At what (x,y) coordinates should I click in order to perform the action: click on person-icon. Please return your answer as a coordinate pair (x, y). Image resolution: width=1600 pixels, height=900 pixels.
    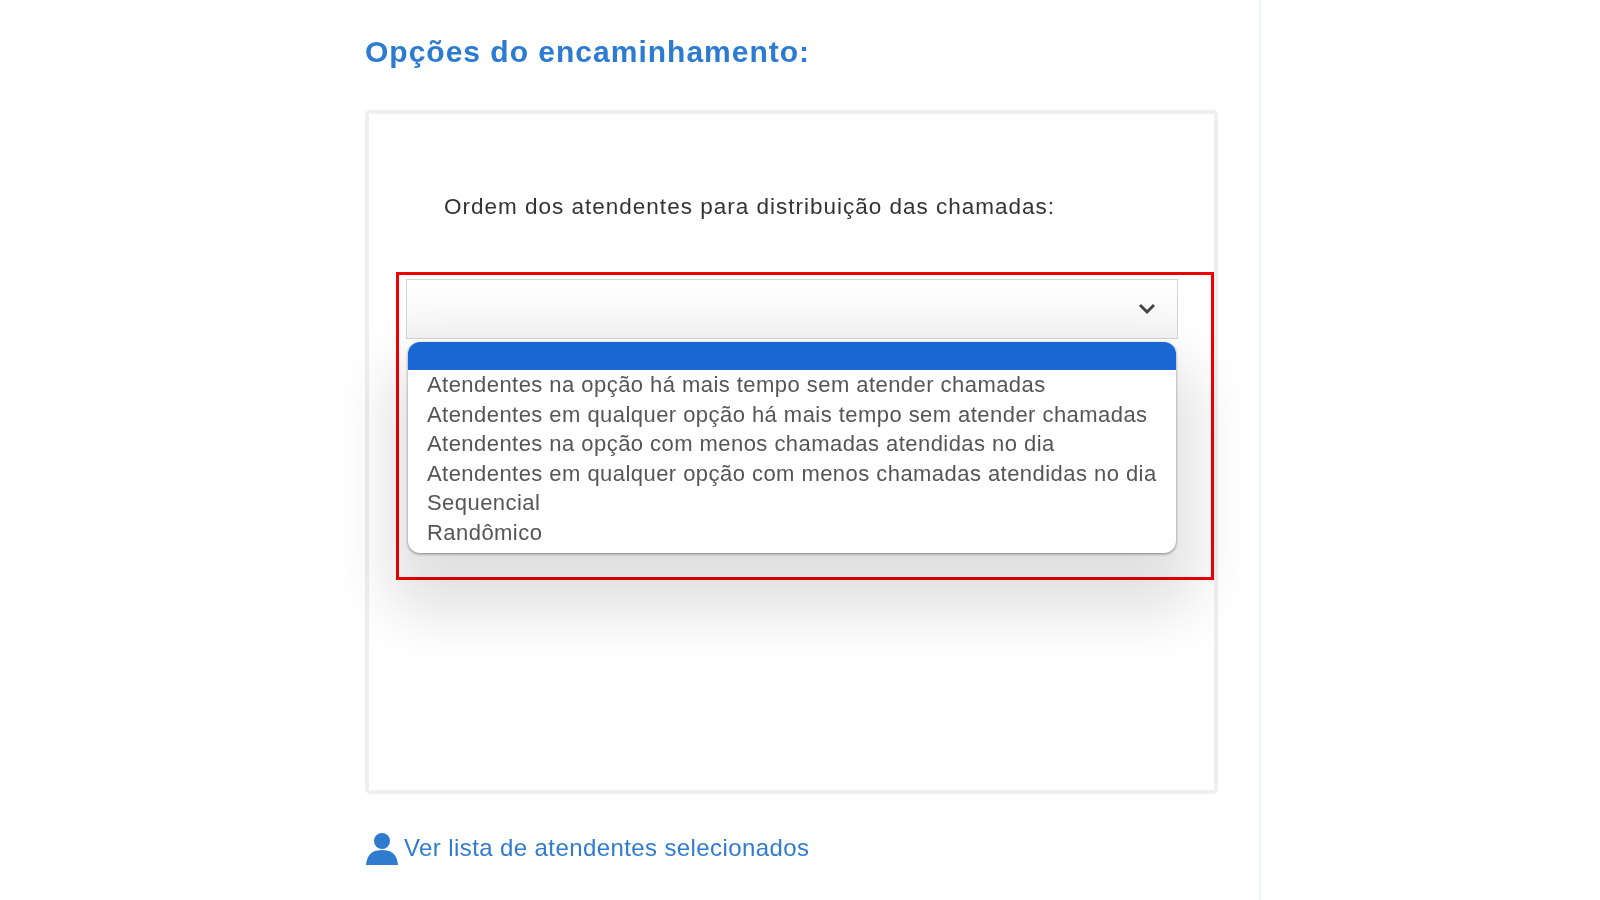
    Looking at the image, I should click on (382, 848).